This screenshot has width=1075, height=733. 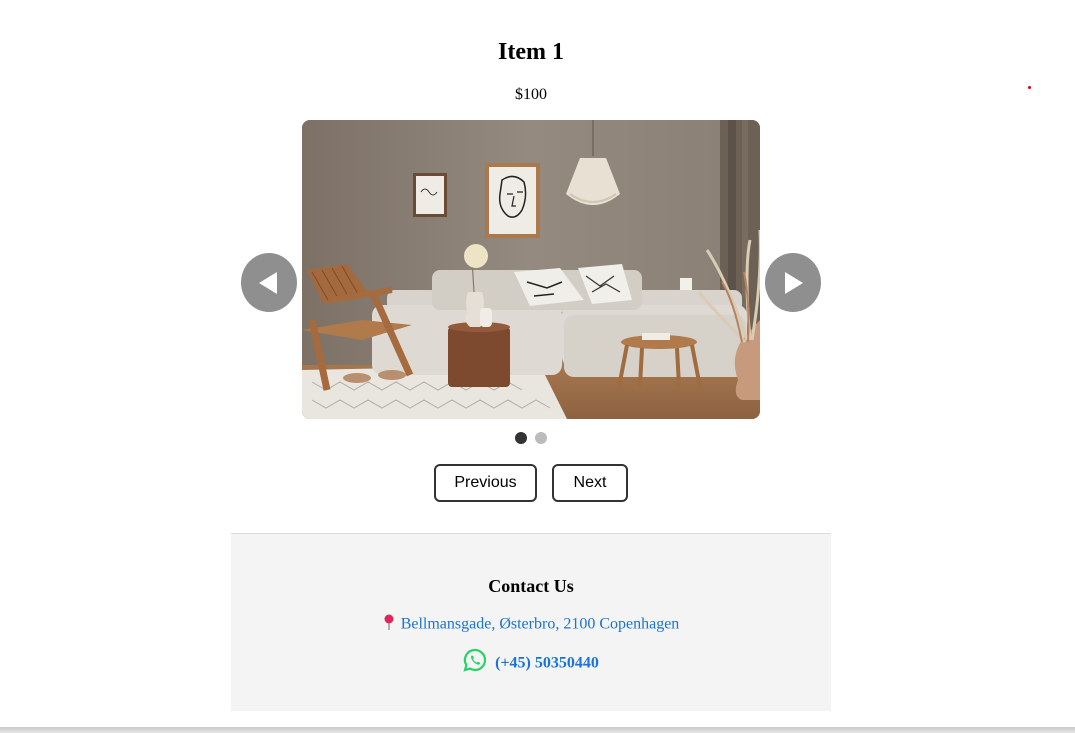 What do you see at coordinates (531, 586) in the screenshot?
I see `contact-heading: Contact Us` at bounding box center [531, 586].